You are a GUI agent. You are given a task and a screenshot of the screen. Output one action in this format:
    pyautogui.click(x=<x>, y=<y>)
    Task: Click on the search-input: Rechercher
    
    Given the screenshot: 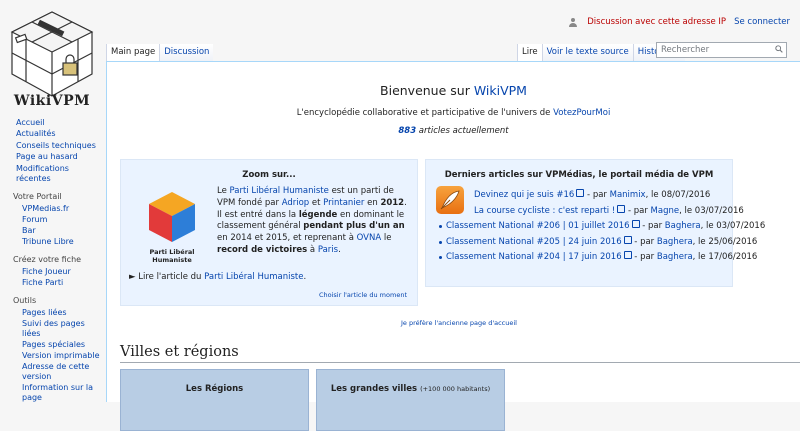 What is the action you would take?
    pyautogui.click(x=721, y=50)
    